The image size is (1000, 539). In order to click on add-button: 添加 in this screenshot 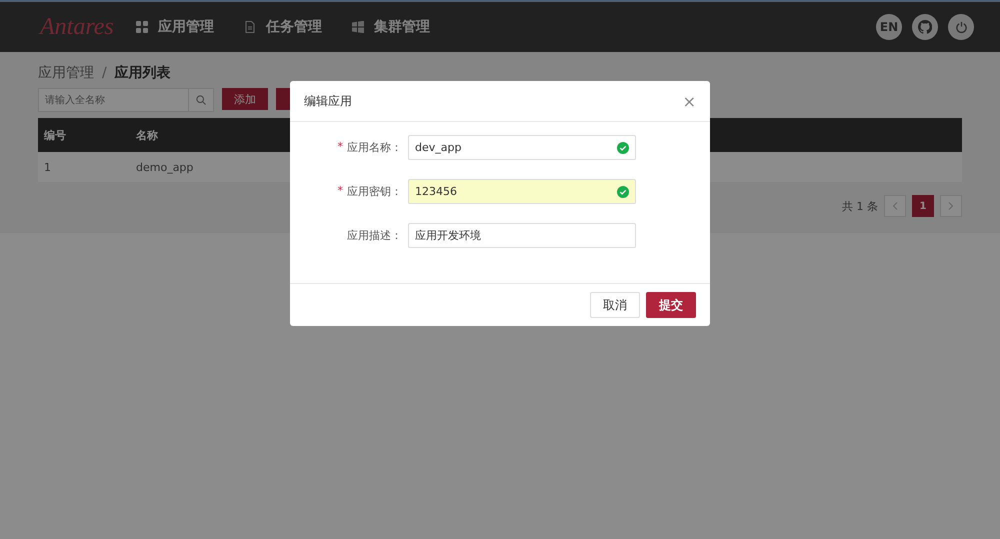, I will do `click(245, 99)`.